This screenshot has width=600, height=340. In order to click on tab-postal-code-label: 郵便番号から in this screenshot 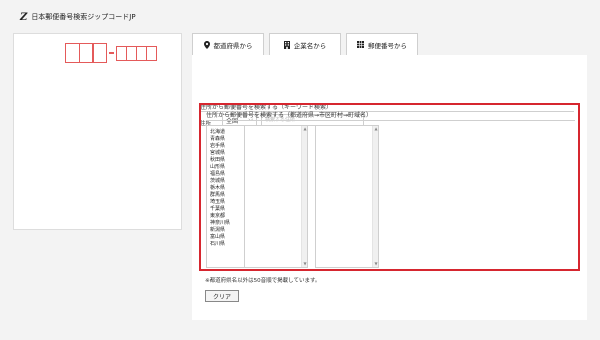, I will do `click(387, 45)`.